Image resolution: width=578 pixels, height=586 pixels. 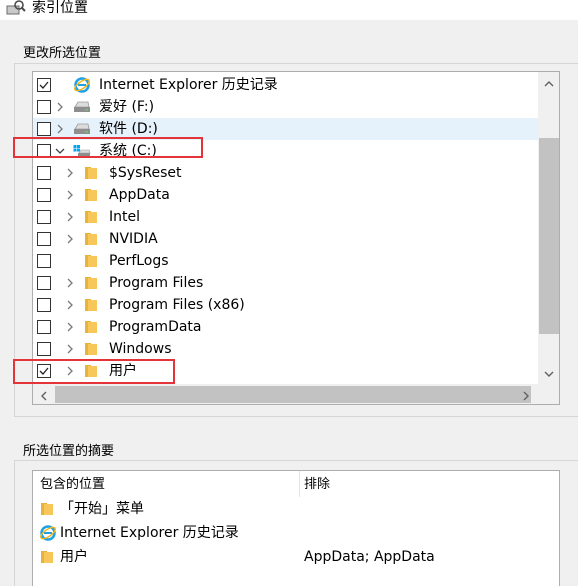 What do you see at coordinates (69, 451) in the screenshot?
I see `summary-label: 所选位置的摘要` at bounding box center [69, 451].